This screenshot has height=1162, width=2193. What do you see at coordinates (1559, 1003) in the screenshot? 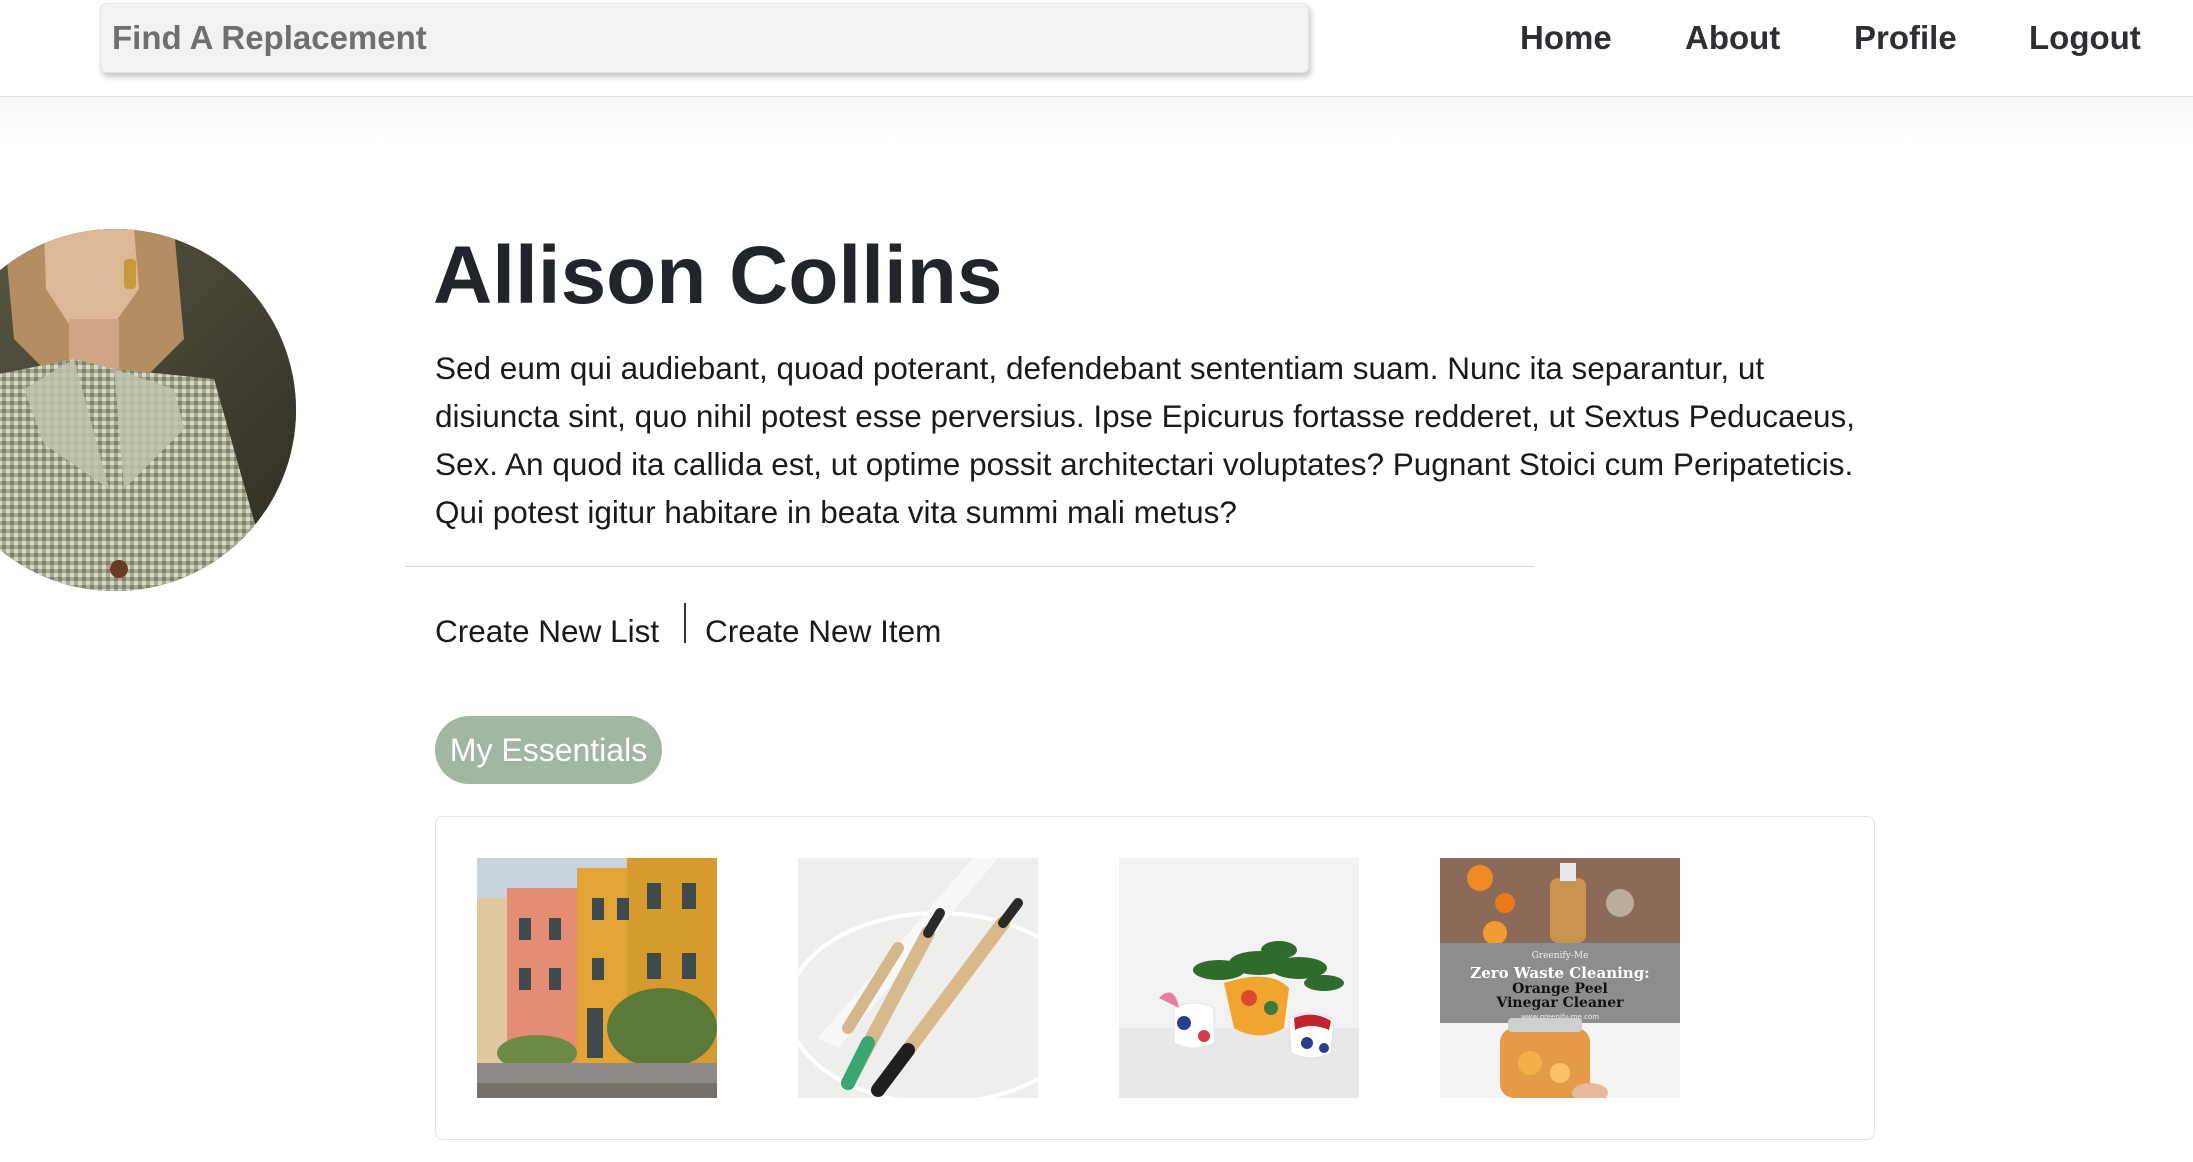
I see `pin-title-line3: Vinegar Cleaner` at bounding box center [1559, 1003].